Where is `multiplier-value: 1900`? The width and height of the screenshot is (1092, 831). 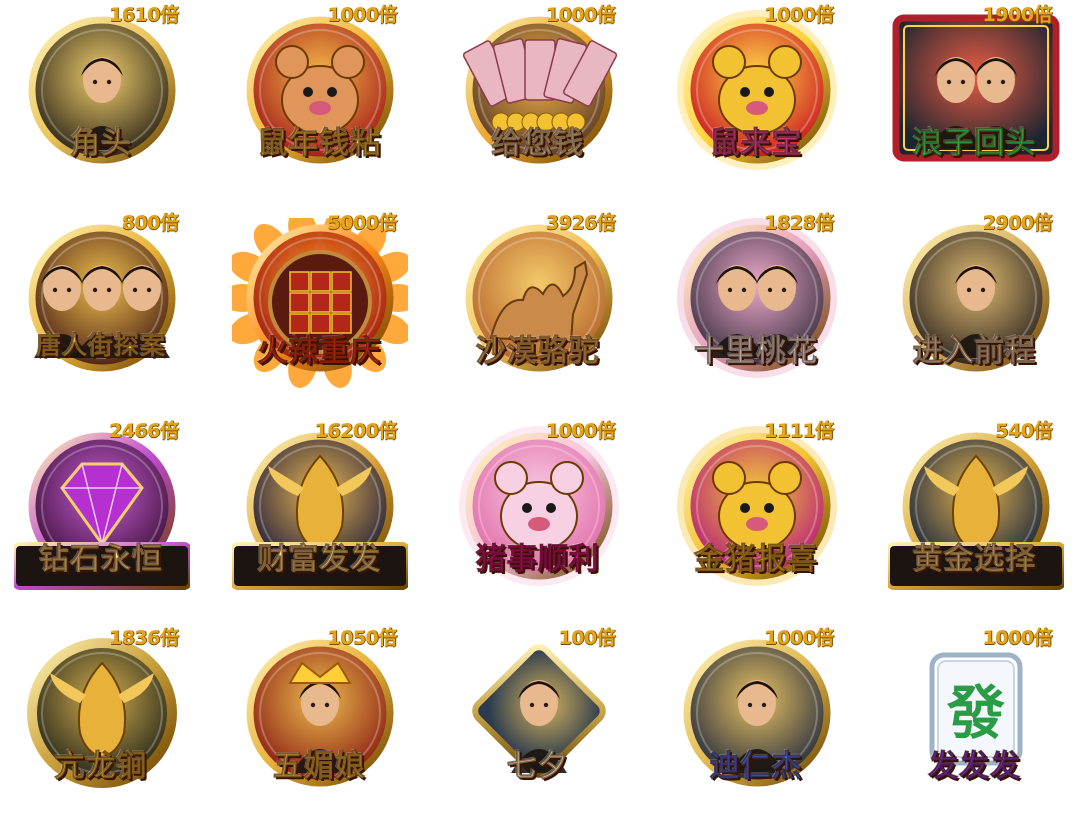 multiplier-value: 1900 is located at coordinates (1008, 15).